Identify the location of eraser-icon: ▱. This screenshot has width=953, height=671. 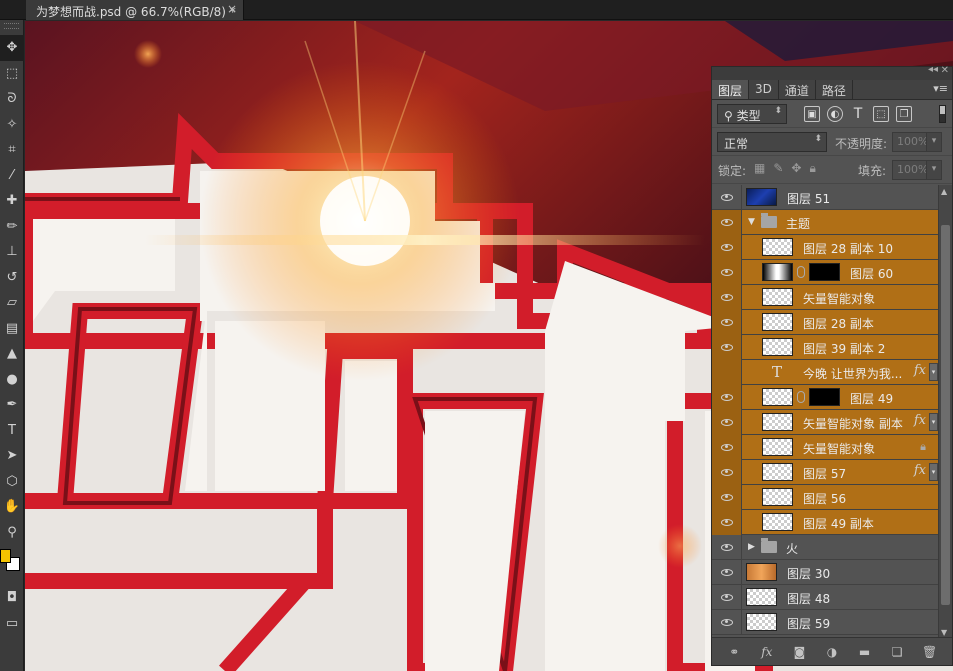
(12, 303).